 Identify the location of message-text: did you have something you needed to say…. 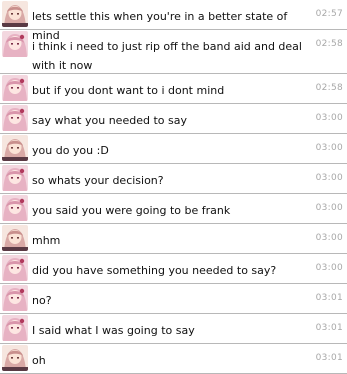
(154, 270).